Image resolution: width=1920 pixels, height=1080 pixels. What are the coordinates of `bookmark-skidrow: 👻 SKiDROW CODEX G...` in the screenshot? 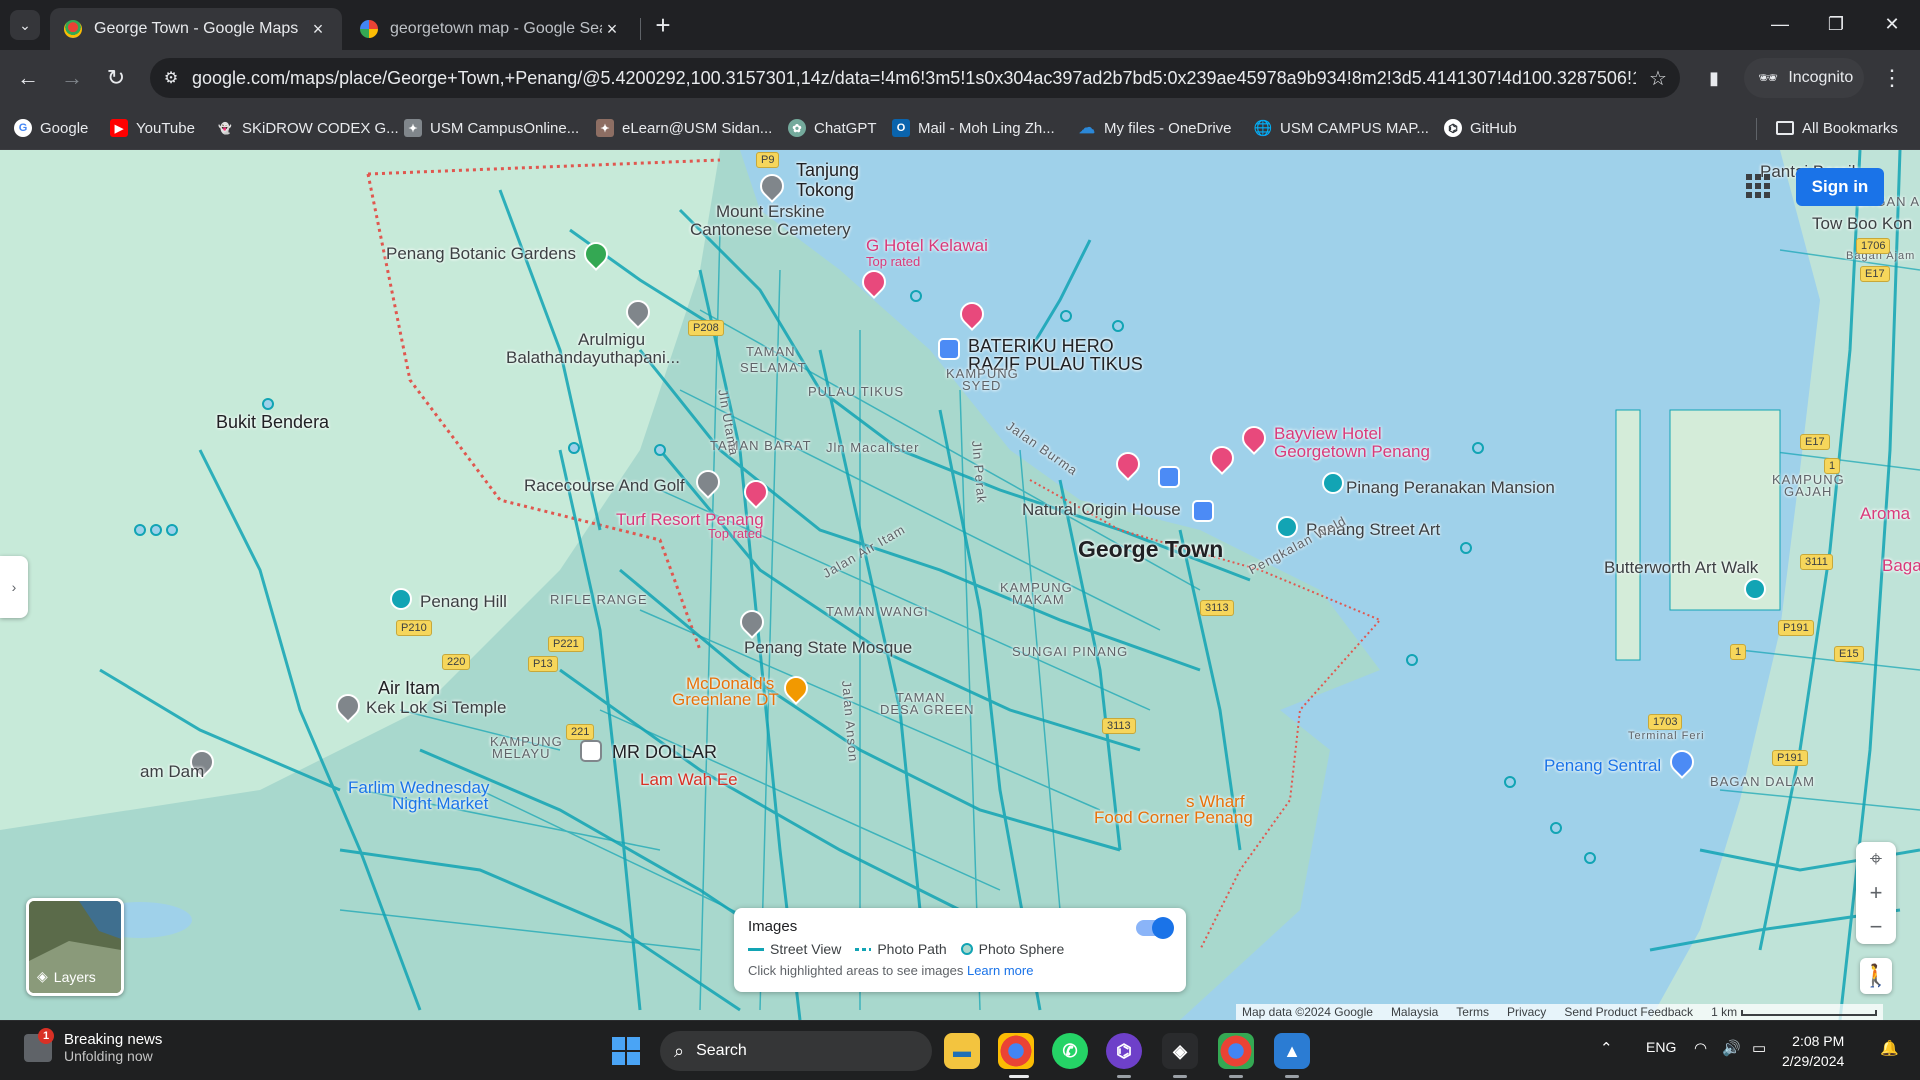 It's located at (307, 128).